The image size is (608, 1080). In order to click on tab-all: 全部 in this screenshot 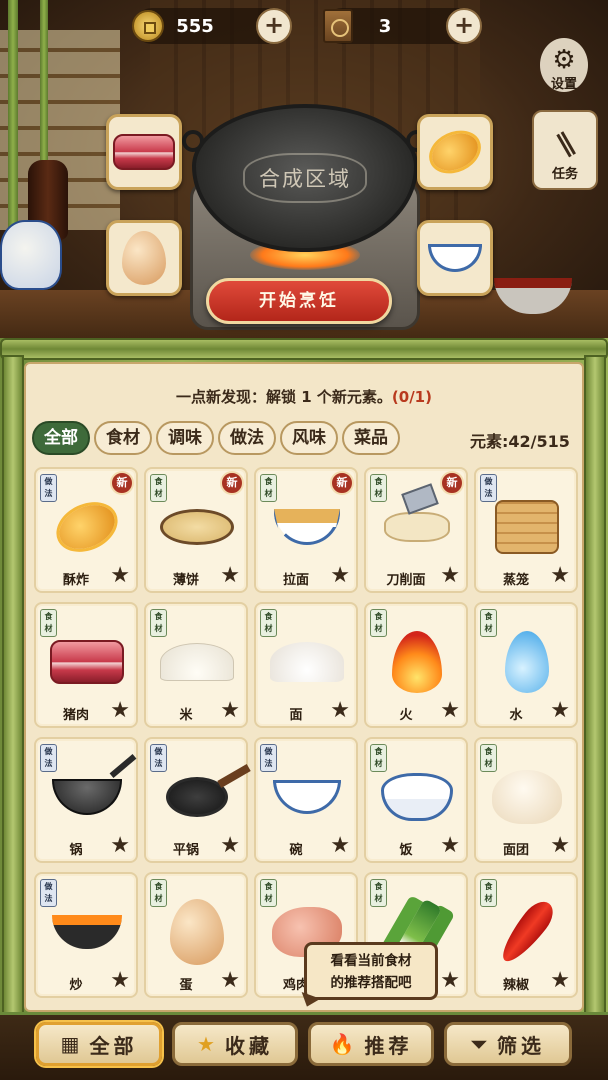, I will do `click(61, 438)`.